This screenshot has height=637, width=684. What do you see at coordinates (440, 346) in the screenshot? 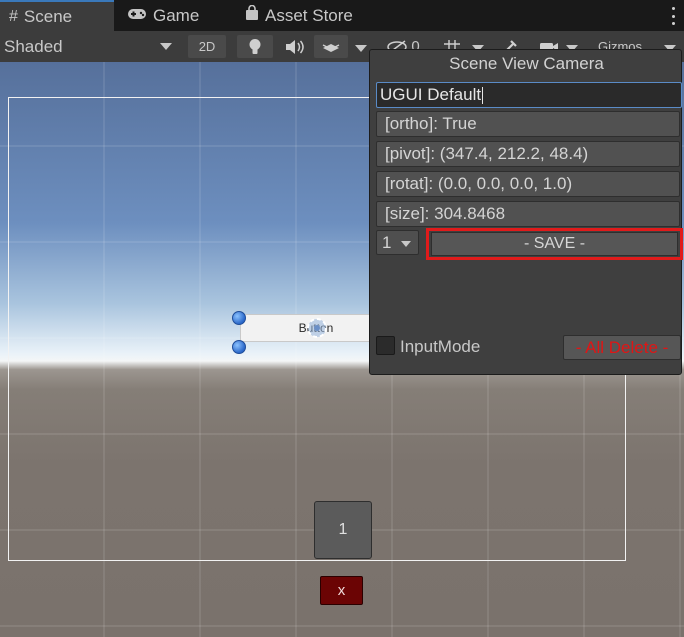
I see `input-mode-label: InputMode` at bounding box center [440, 346].